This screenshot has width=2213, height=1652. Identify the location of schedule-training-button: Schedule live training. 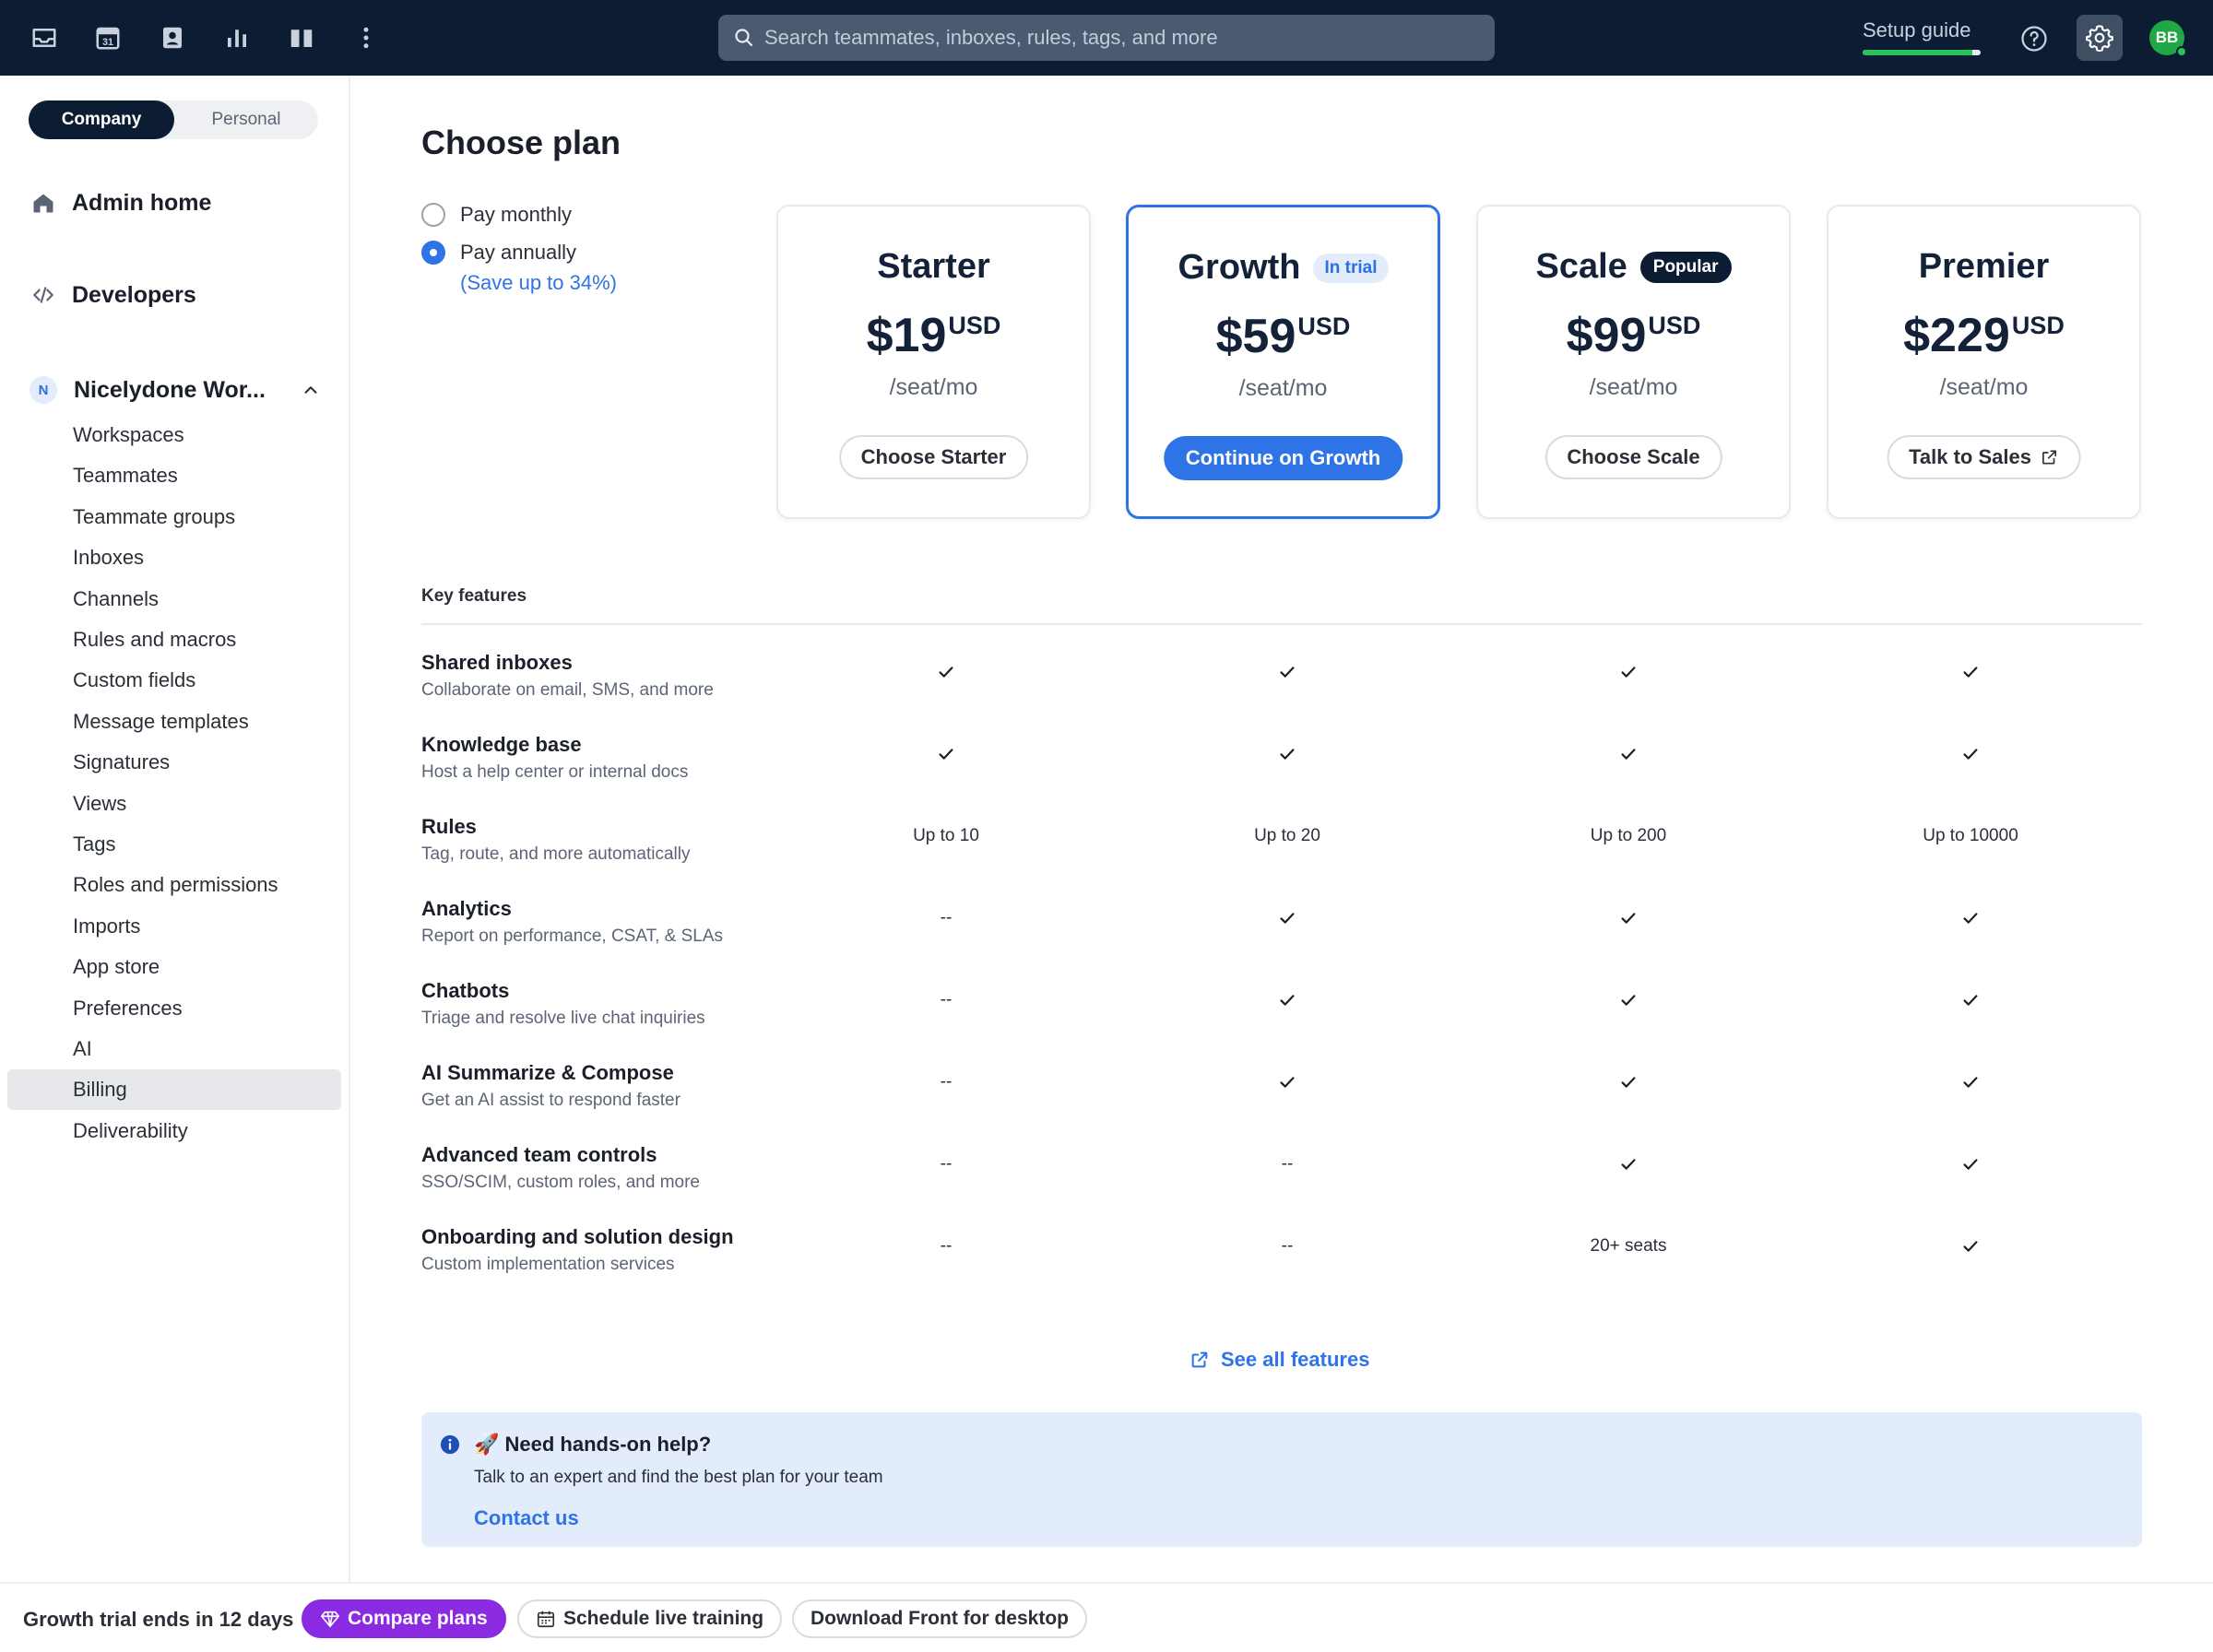
(650, 1618).